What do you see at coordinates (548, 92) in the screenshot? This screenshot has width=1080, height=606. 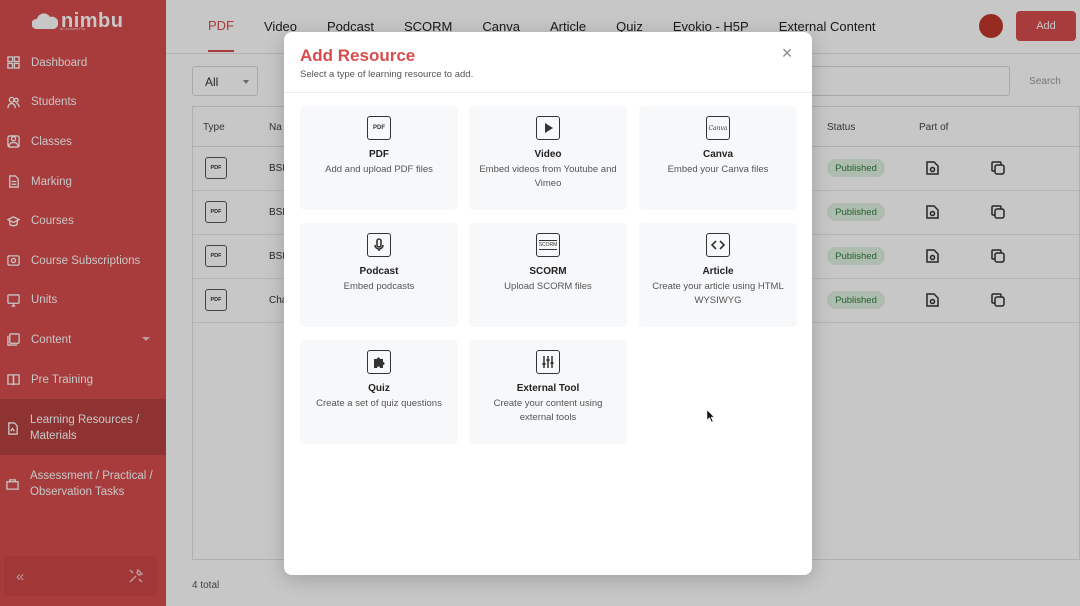 I see `divider` at bounding box center [548, 92].